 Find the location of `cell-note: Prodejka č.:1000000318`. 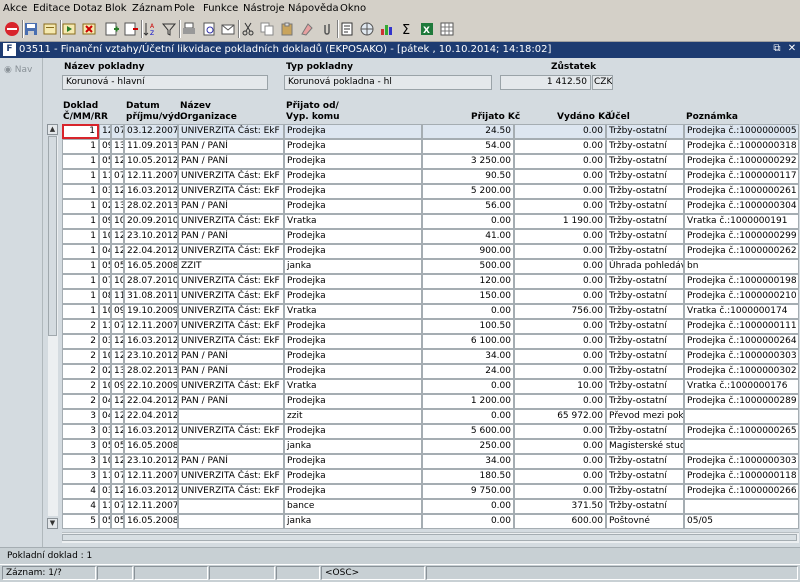

cell-note: Prodejka č.:1000000318 is located at coordinates (741, 146).